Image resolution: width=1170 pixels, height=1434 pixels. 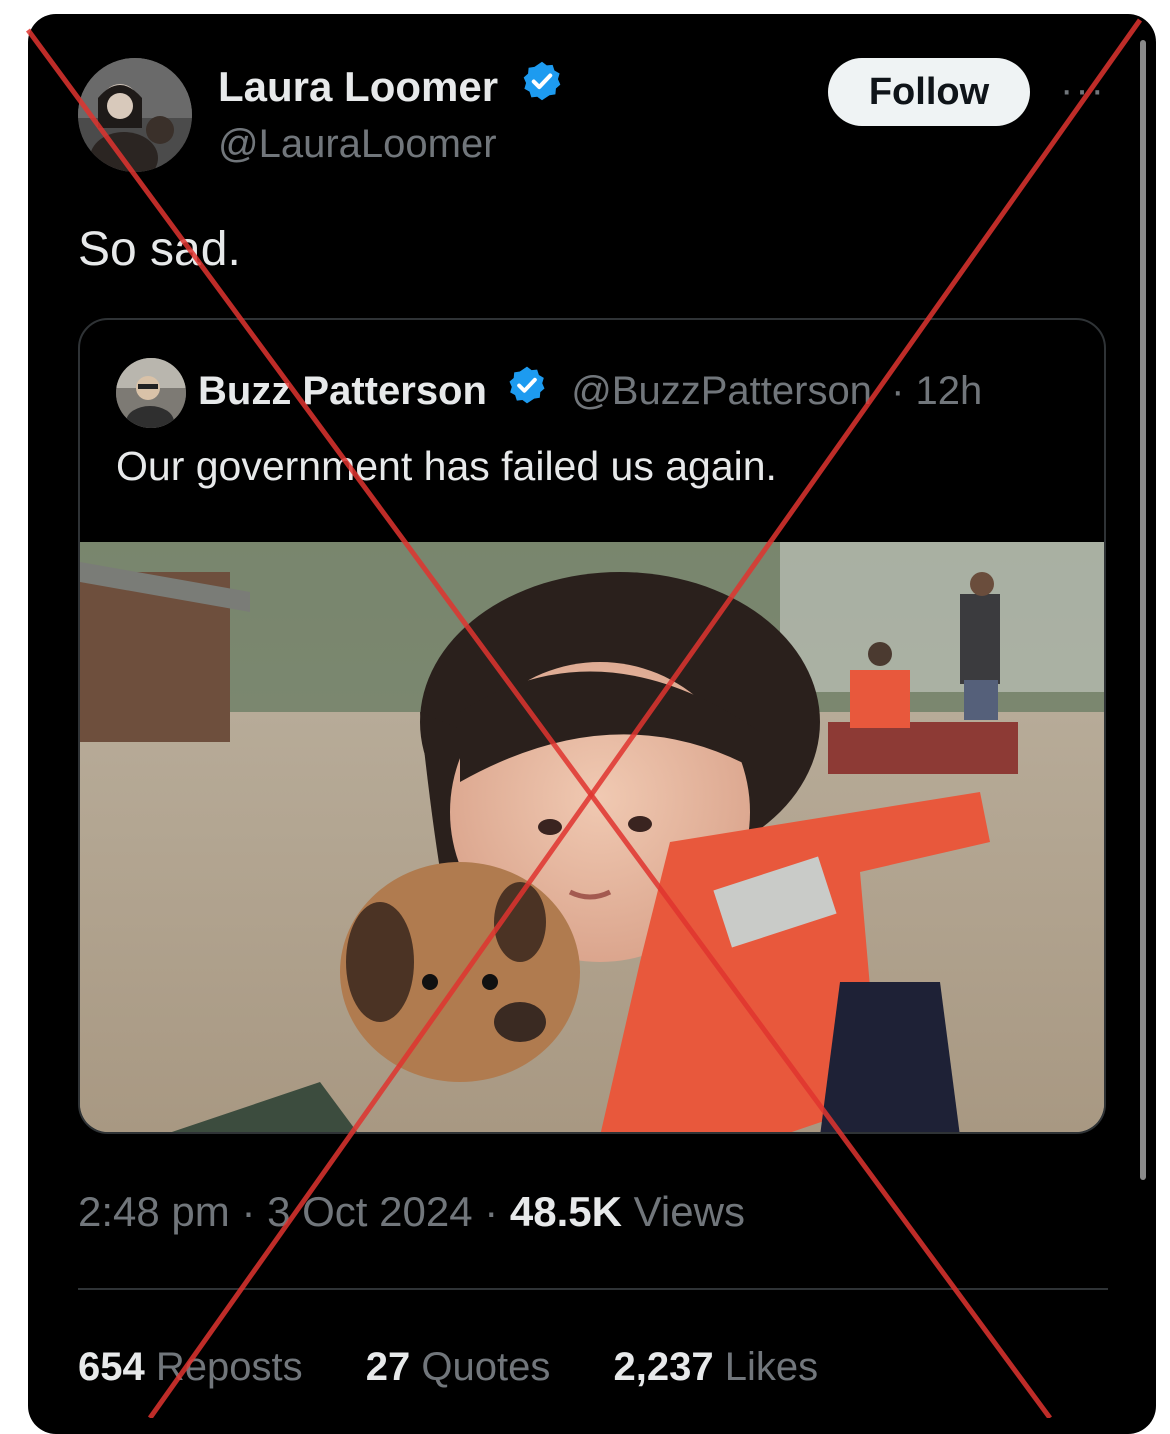 What do you see at coordinates (446, 466) in the screenshot?
I see `quoted-text: Our government has failed us again.` at bounding box center [446, 466].